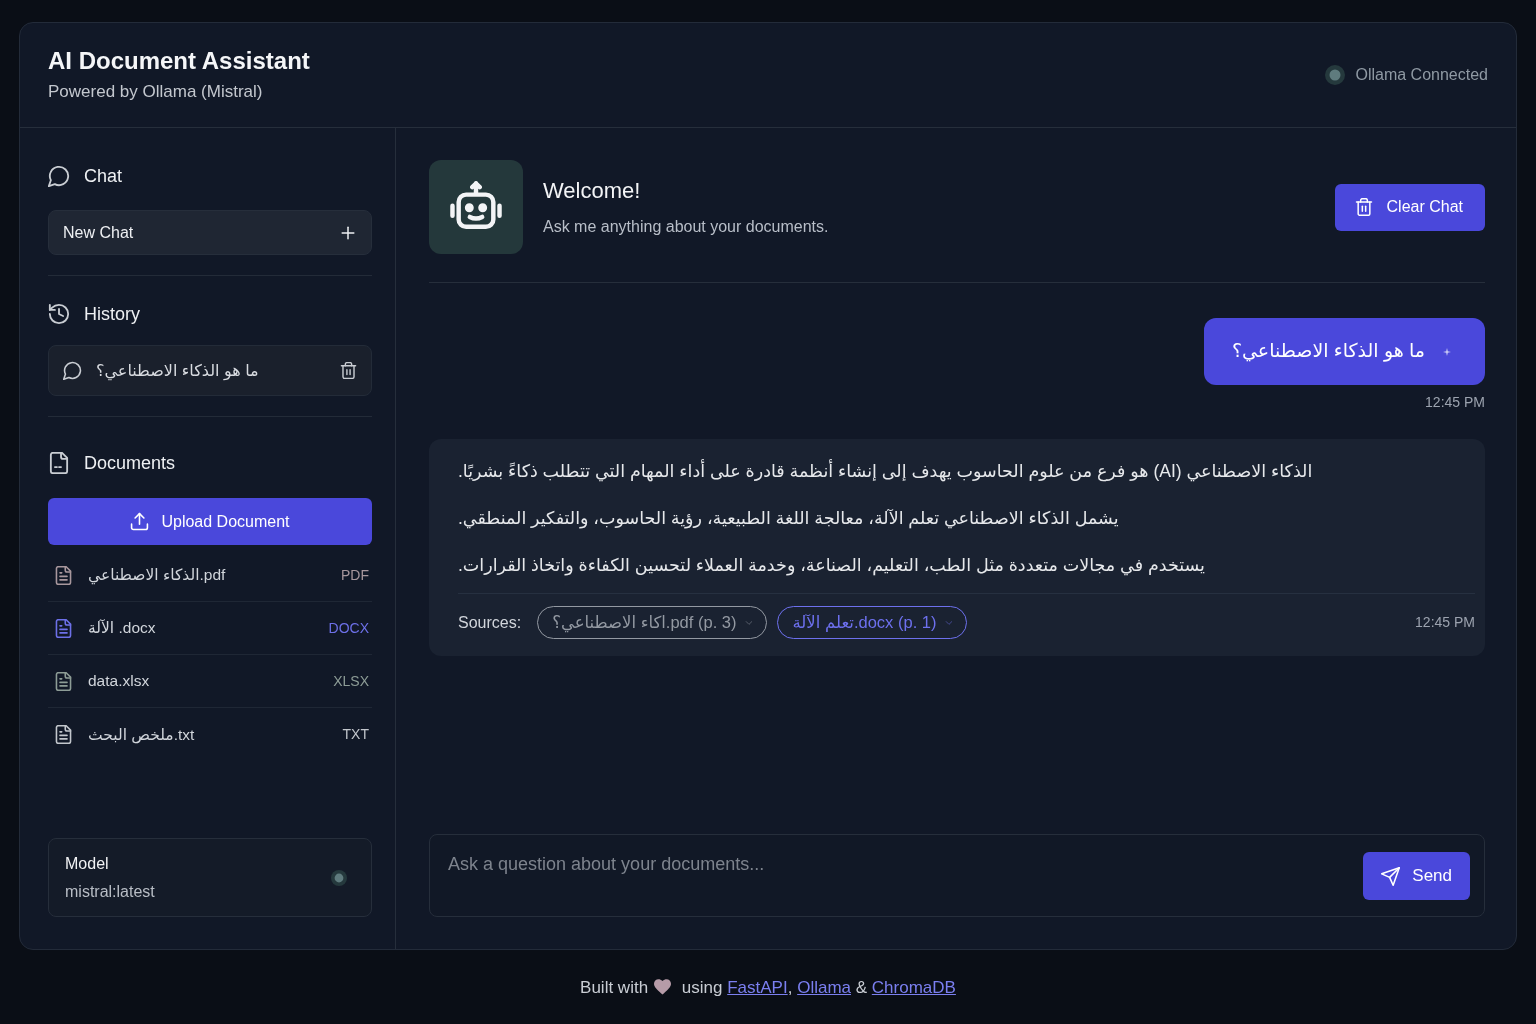 This screenshot has height=1024, width=1536. What do you see at coordinates (824, 987) in the screenshot?
I see `footer-link: Ollama` at bounding box center [824, 987].